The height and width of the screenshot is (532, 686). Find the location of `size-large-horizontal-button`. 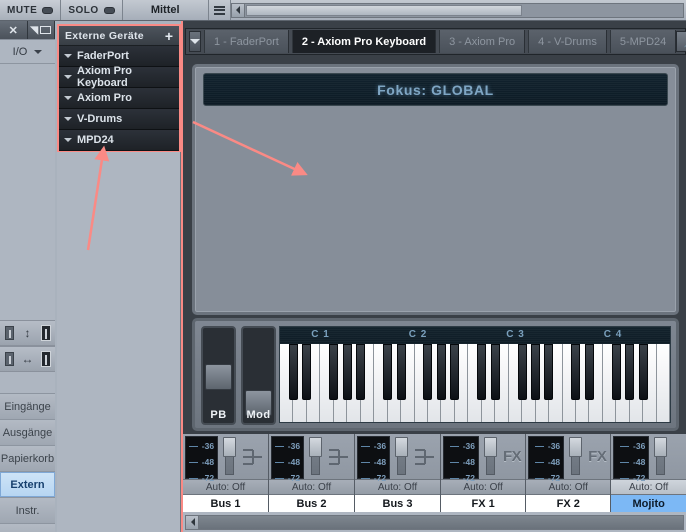

size-large-horizontal-button is located at coordinates (46, 359).